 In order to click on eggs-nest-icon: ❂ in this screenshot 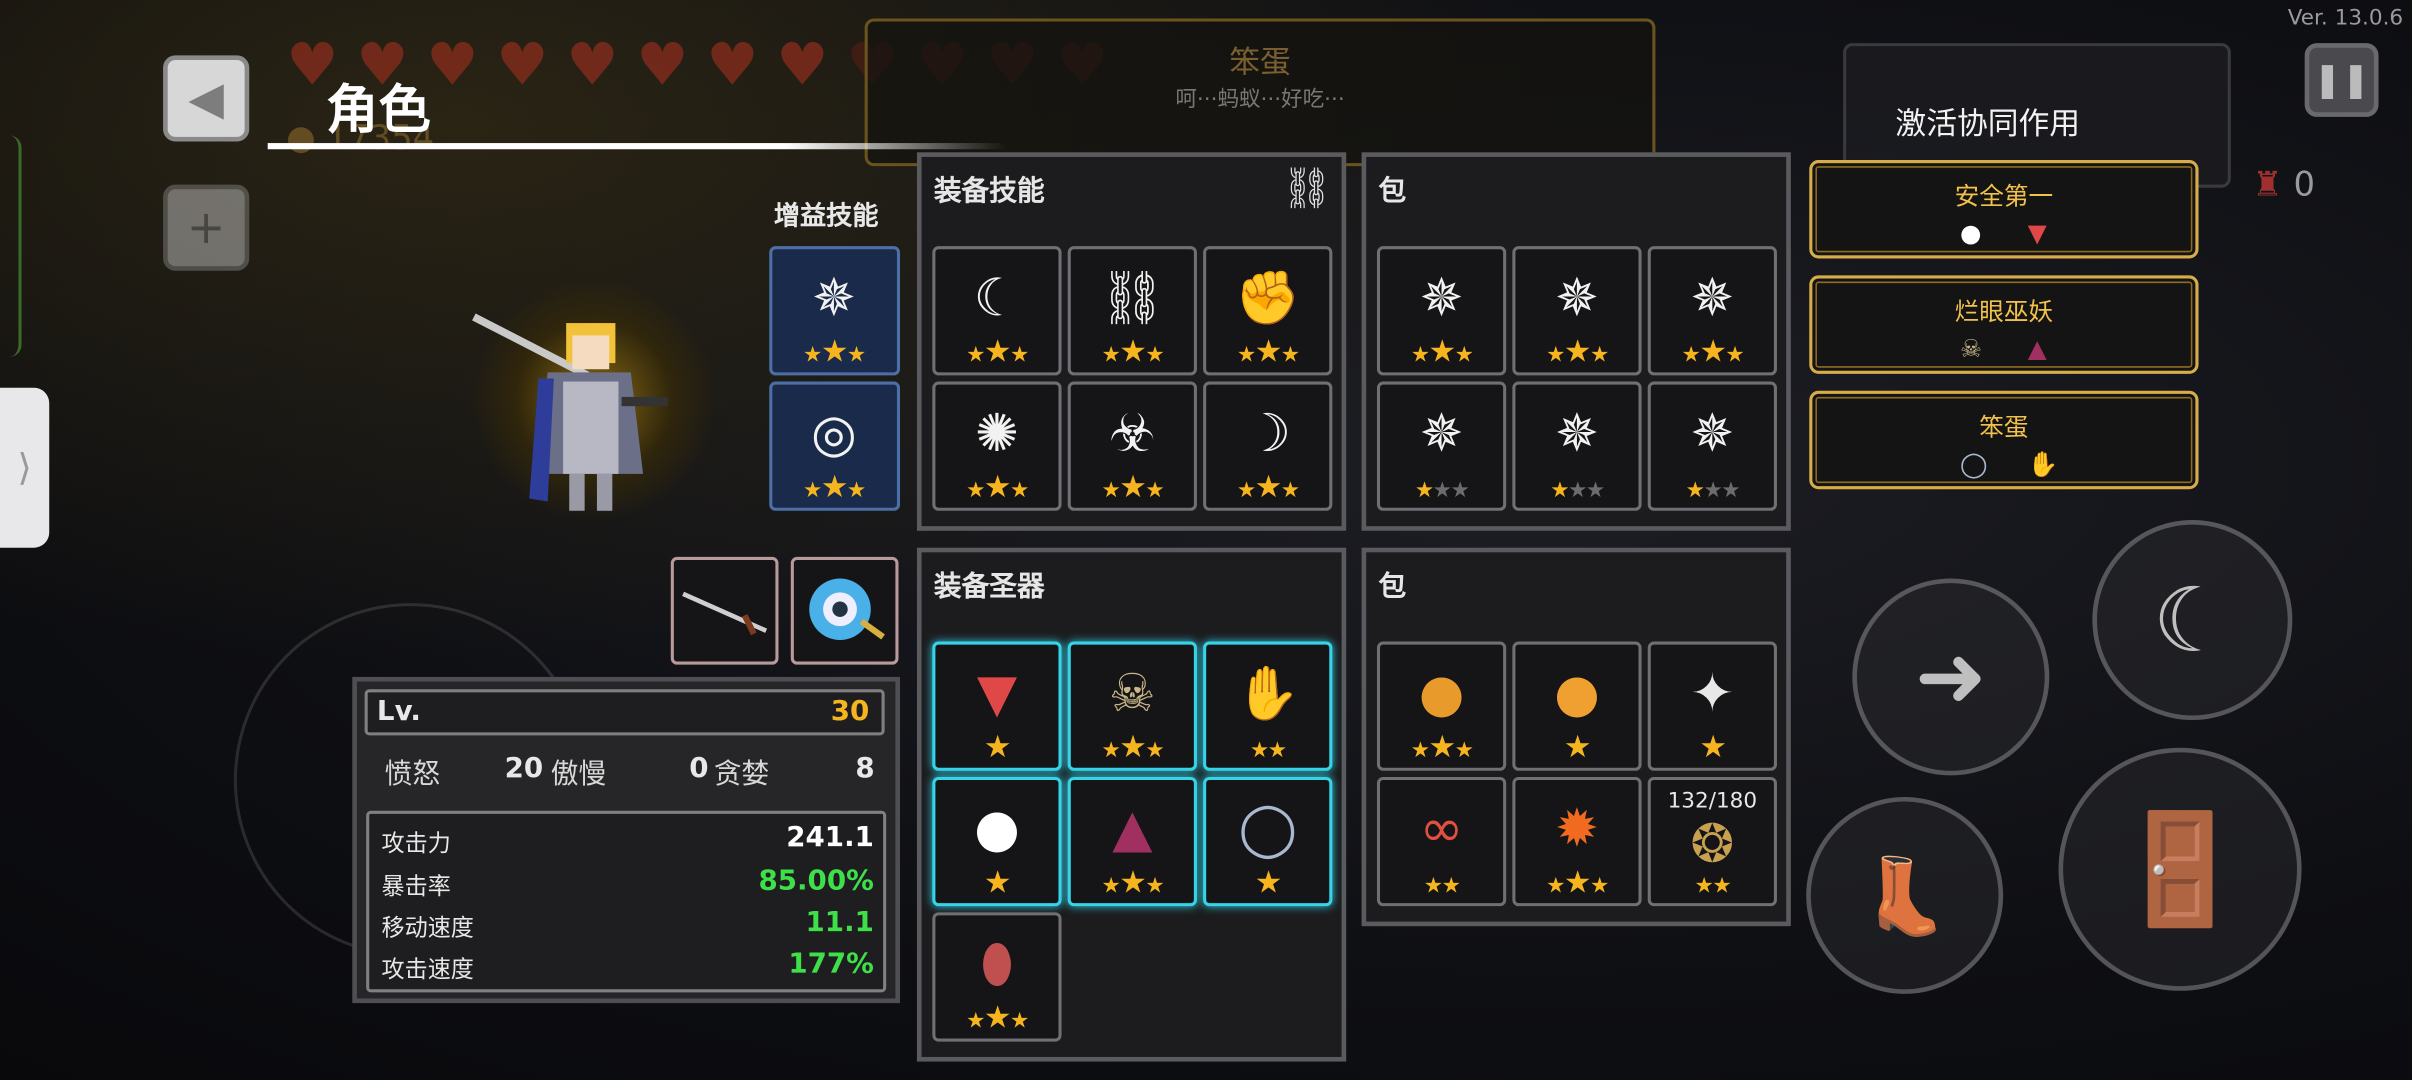, I will do `click(1712, 844)`.